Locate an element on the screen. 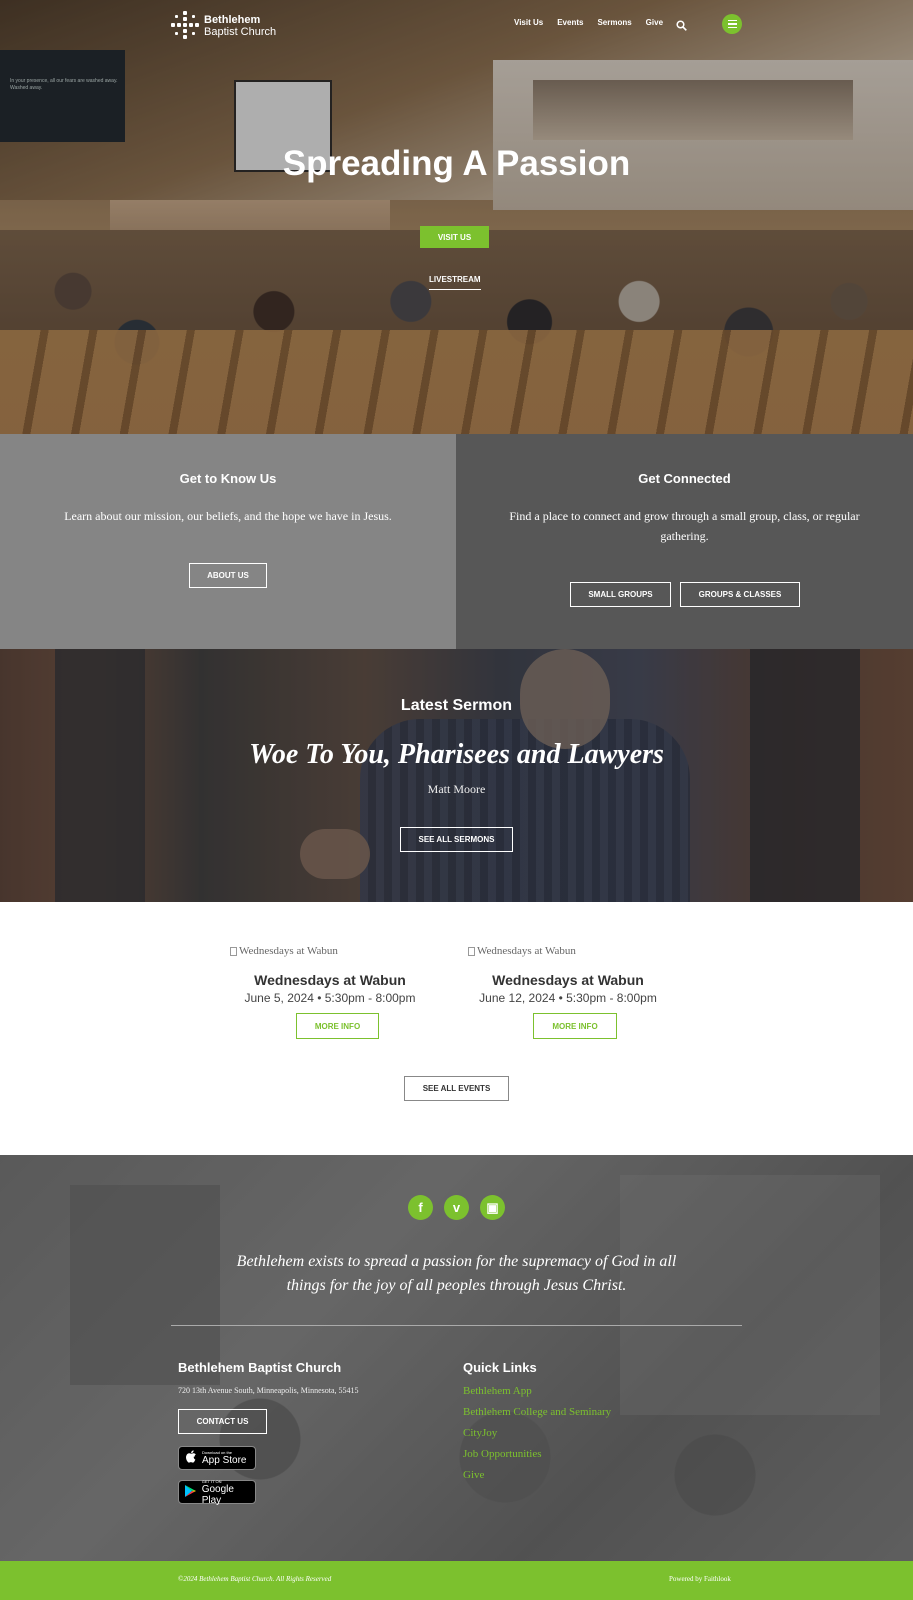  quick-link-bethlehem-app: Bethlehem App is located at coordinates (537, 1391).